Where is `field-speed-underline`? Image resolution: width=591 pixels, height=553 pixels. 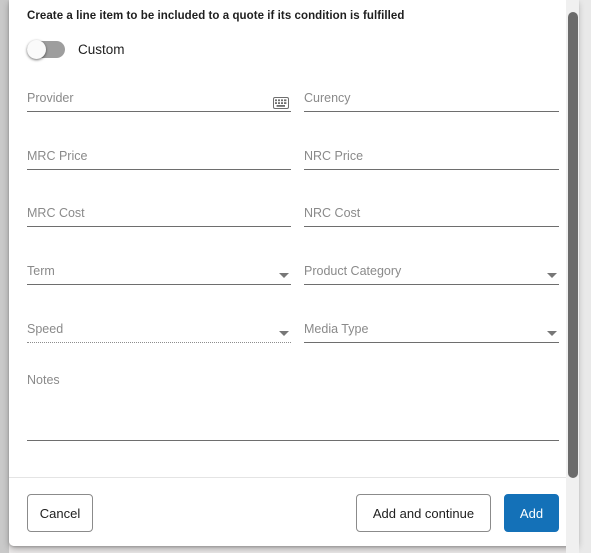 field-speed-underline is located at coordinates (159, 342).